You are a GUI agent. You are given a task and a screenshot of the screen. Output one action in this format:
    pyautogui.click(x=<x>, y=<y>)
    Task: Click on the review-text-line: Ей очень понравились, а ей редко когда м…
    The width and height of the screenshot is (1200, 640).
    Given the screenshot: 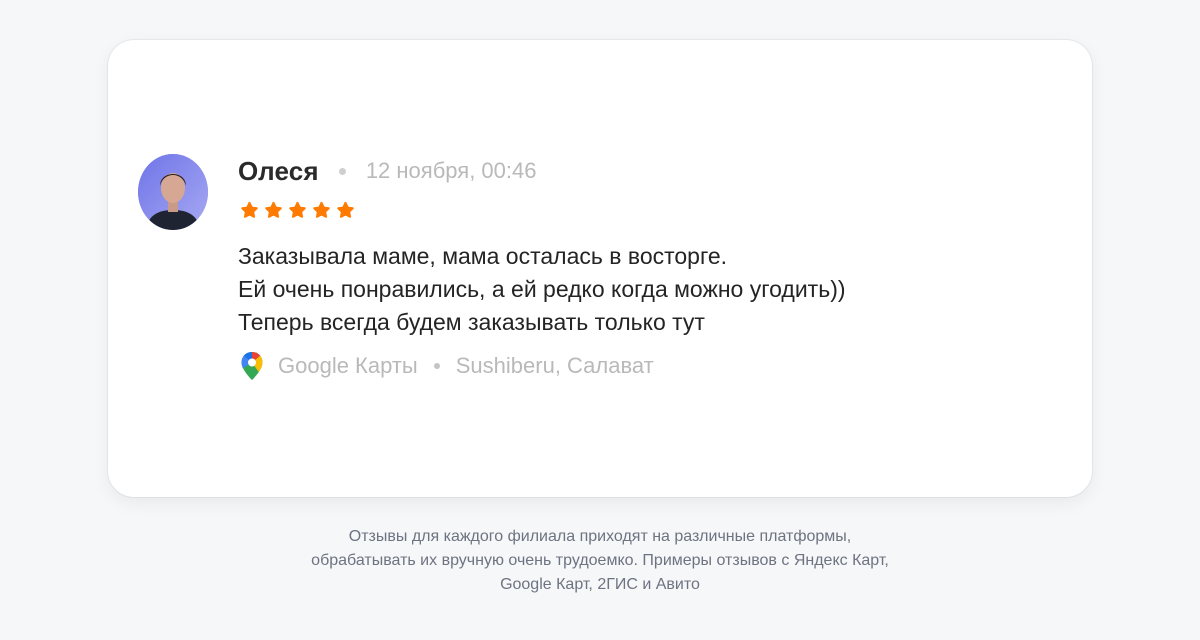 What is the action you would take?
    pyautogui.click(x=542, y=289)
    